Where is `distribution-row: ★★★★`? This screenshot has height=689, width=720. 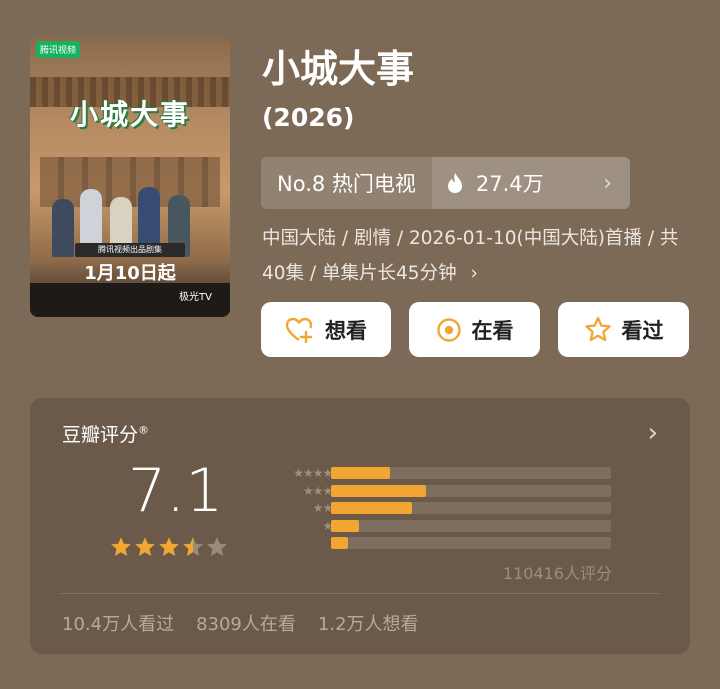 distribution-row: ★★★★ is located at coordinates (430, 490).